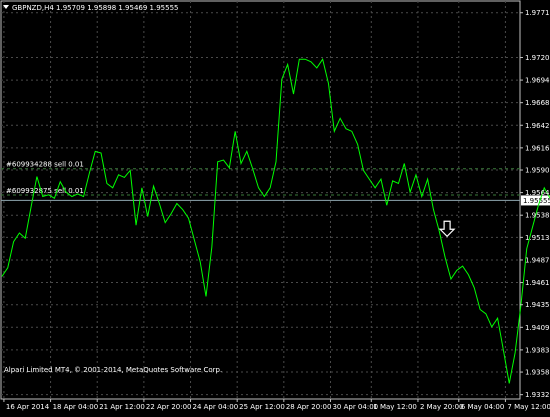  What do you see at coordinates (537, 283) in the screenshot?
I see `y-tick-label: 1.94610` at bounding box center [537, 283].